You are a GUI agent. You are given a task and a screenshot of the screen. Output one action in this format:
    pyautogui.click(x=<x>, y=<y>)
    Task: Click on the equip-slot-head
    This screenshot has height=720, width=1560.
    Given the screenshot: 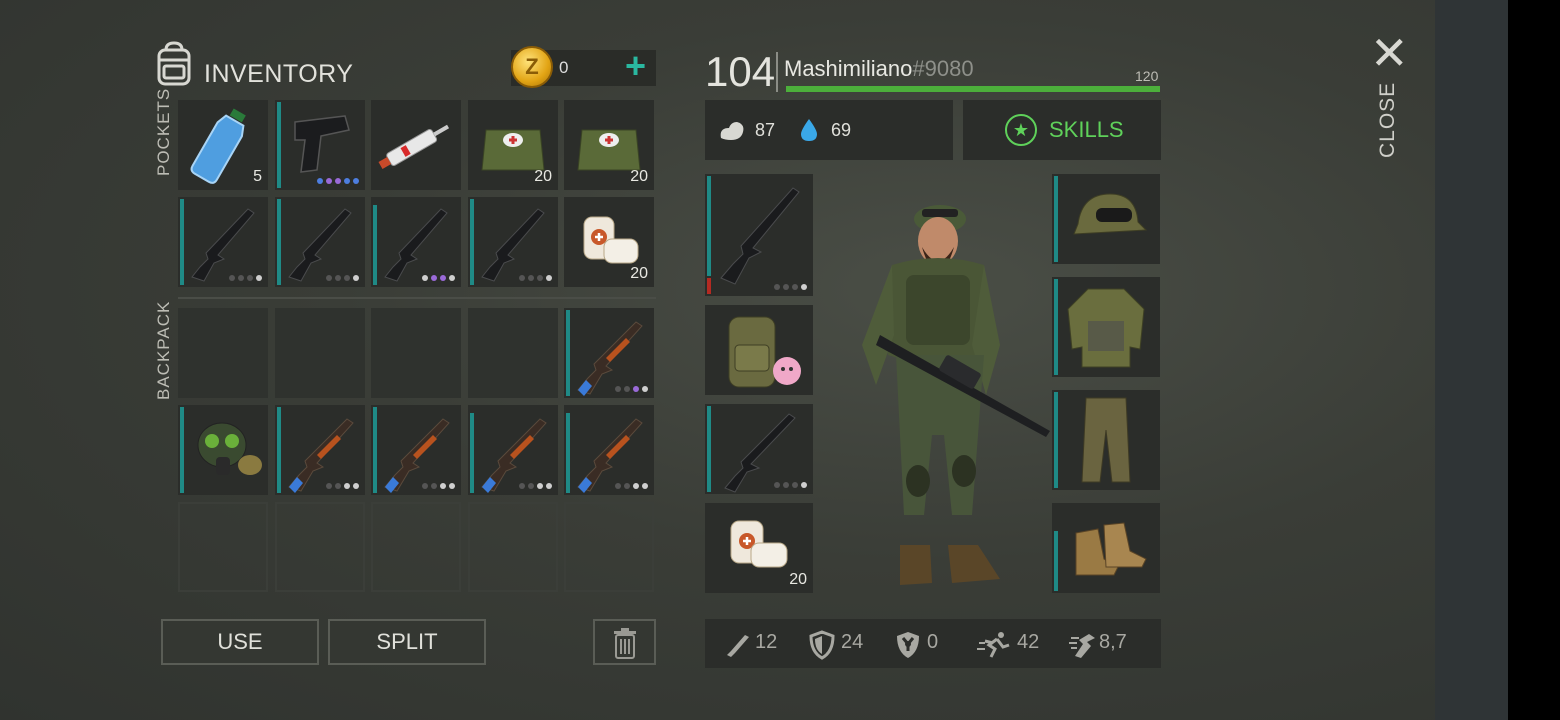 What is the action you would take?
    pyautogui.click(x=1106, y=219)
    